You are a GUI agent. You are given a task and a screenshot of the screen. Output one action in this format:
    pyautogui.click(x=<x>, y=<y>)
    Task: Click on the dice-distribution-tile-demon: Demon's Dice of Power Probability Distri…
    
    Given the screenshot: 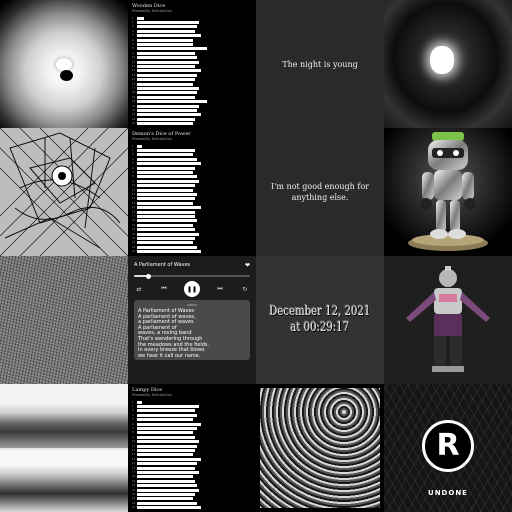 What is the action you would take?
    pyautogui.click(x=192, y=192)
    